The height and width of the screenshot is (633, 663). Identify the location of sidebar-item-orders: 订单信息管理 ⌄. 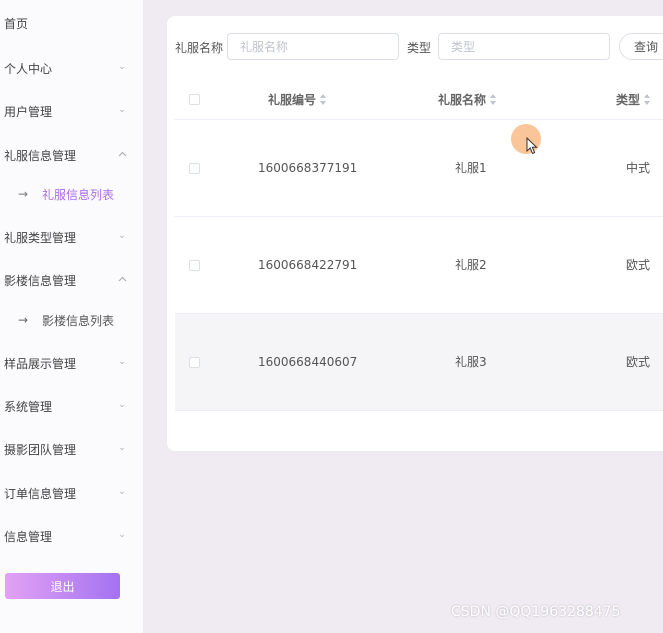
(71, 493).